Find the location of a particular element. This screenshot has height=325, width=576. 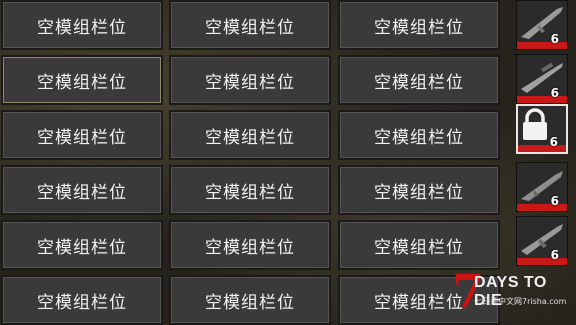

weapon-mod-item-locked: 6 is located at coordinates (542, 129).